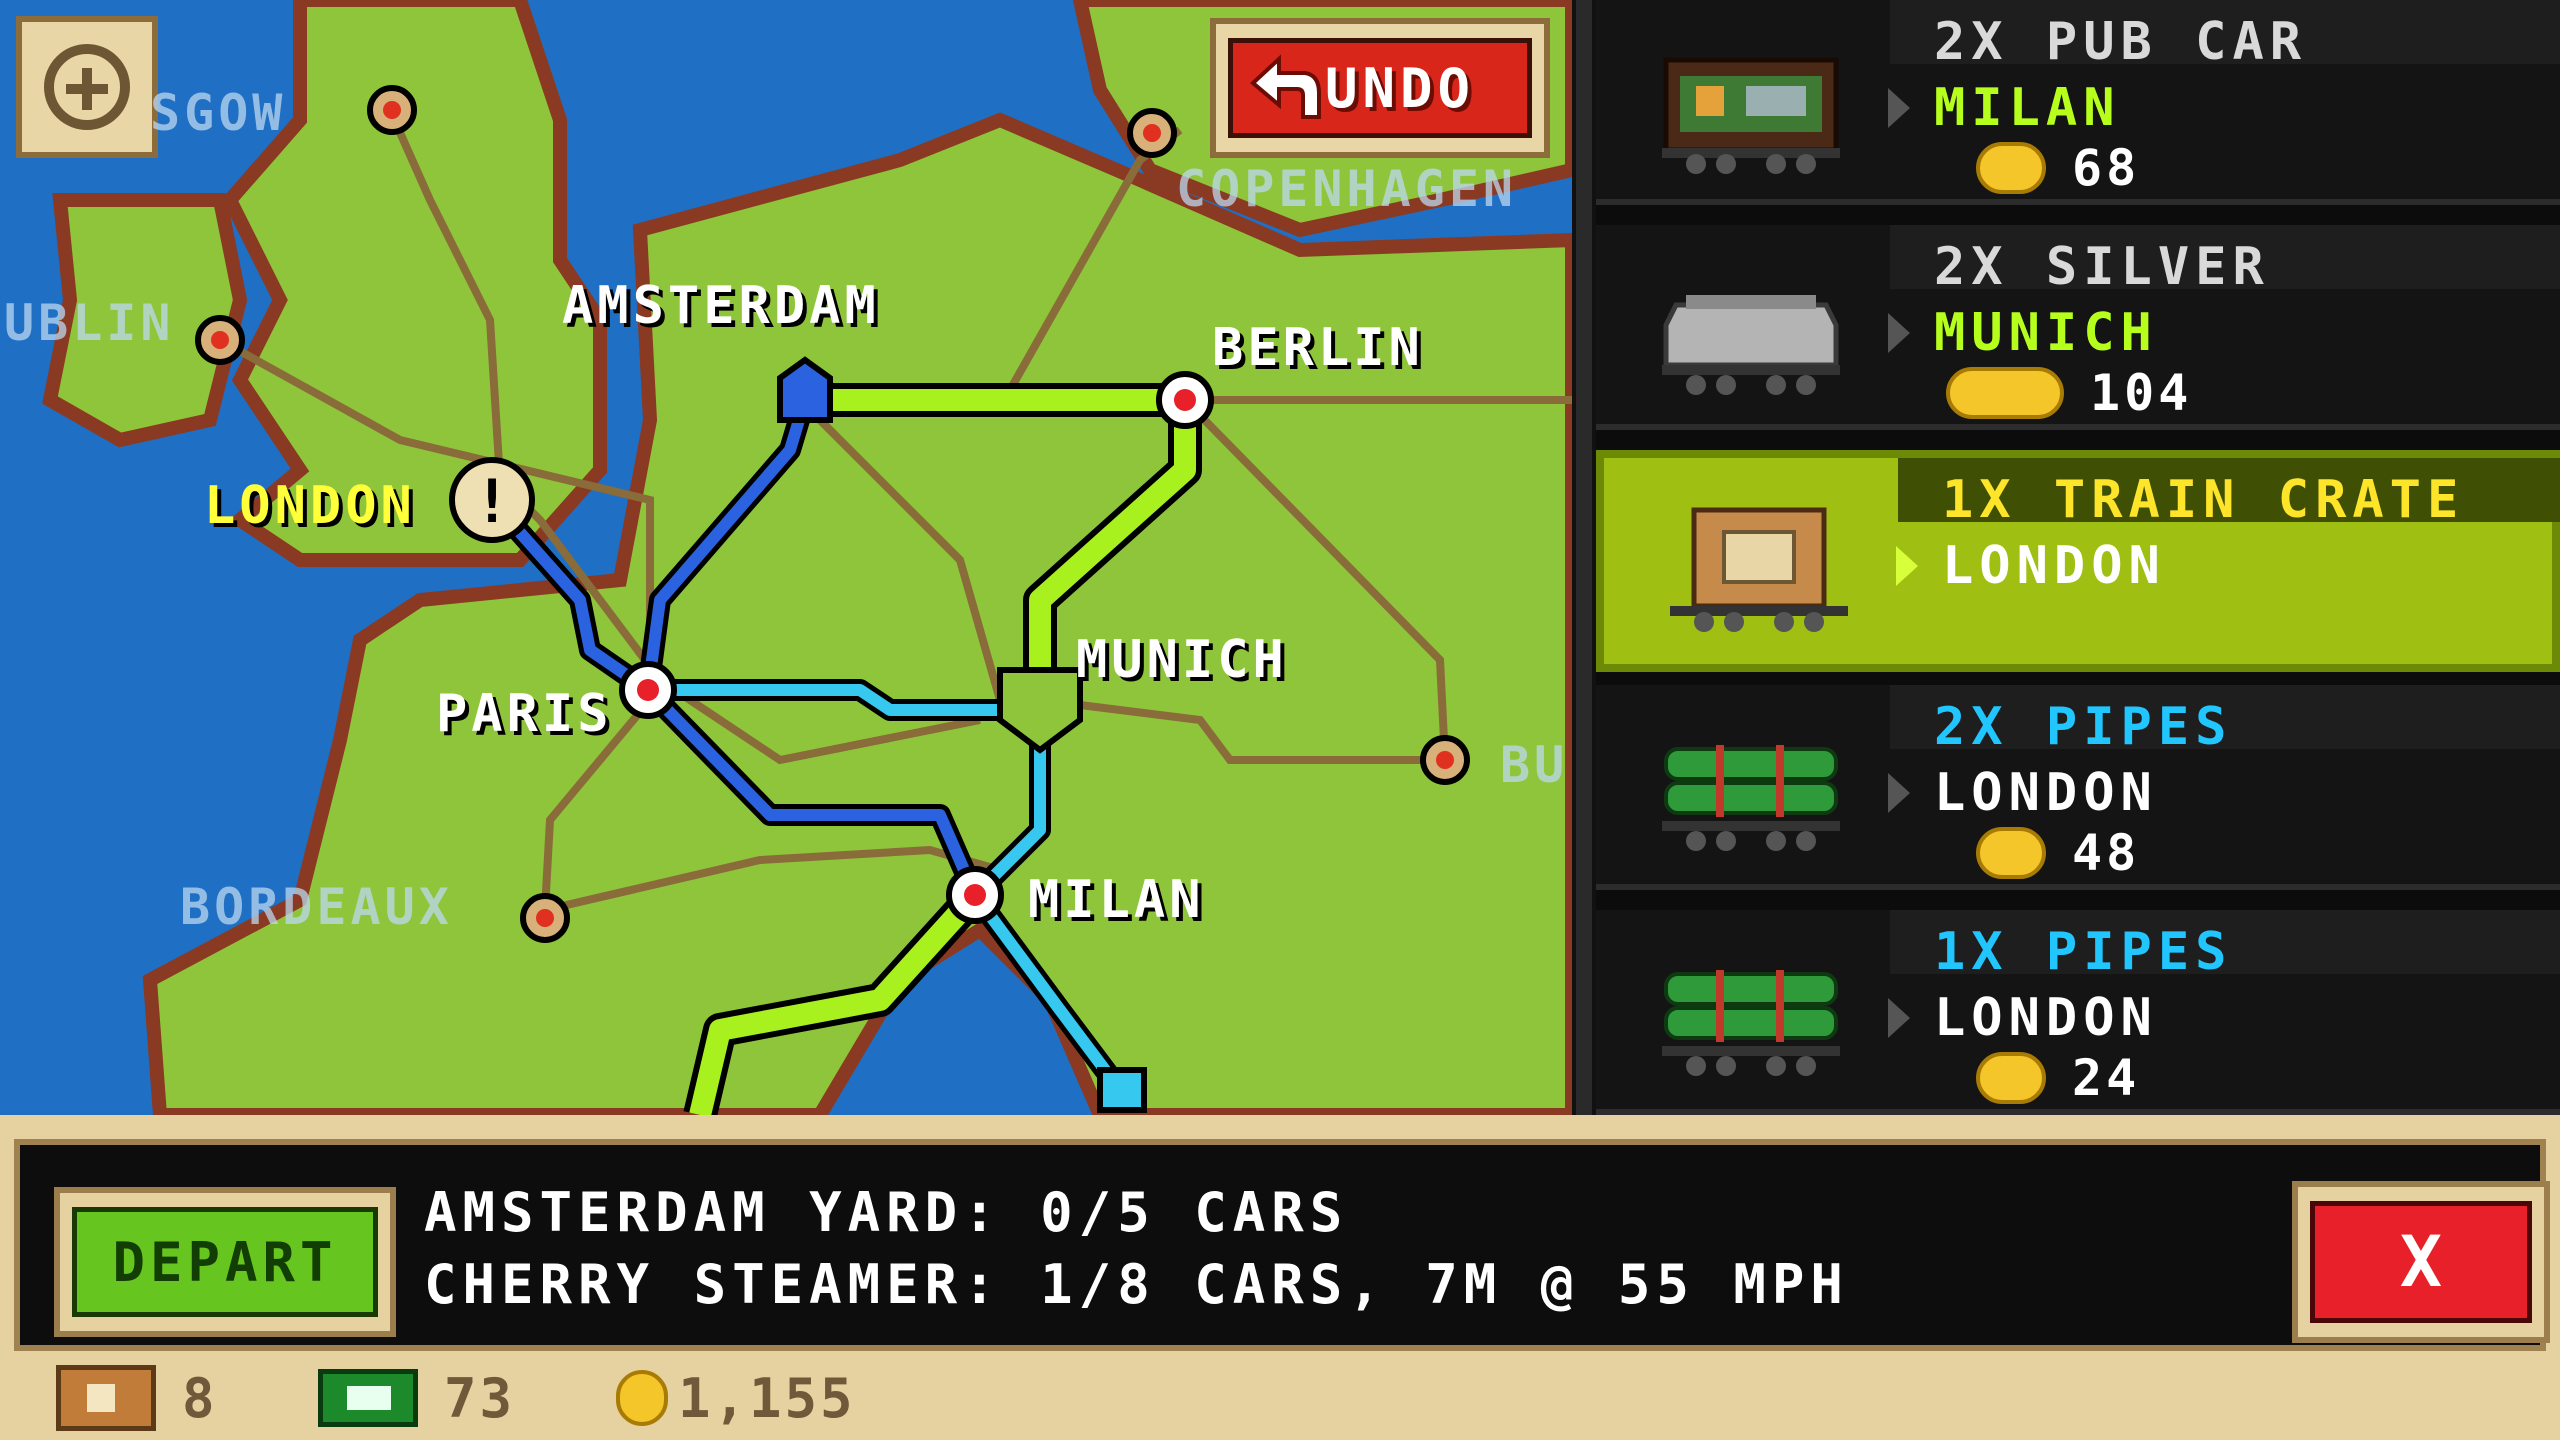 Image resolution: width=2560 pixels, height=1440 pixels. I want to click on depart-label: DEPART, so click(225, 1262).